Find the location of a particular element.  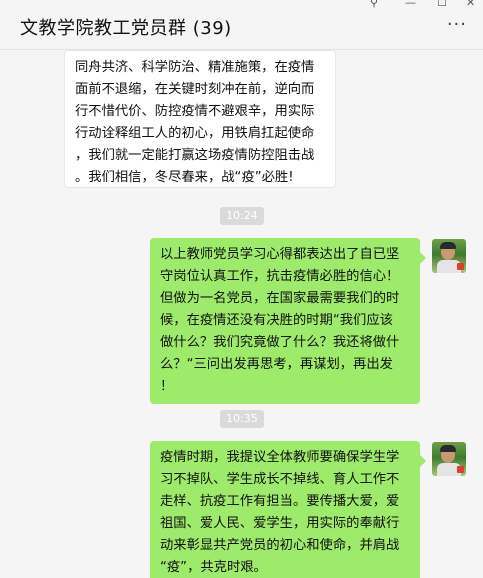

maximize-icon: ☐ is located at coordinates (442, 4).